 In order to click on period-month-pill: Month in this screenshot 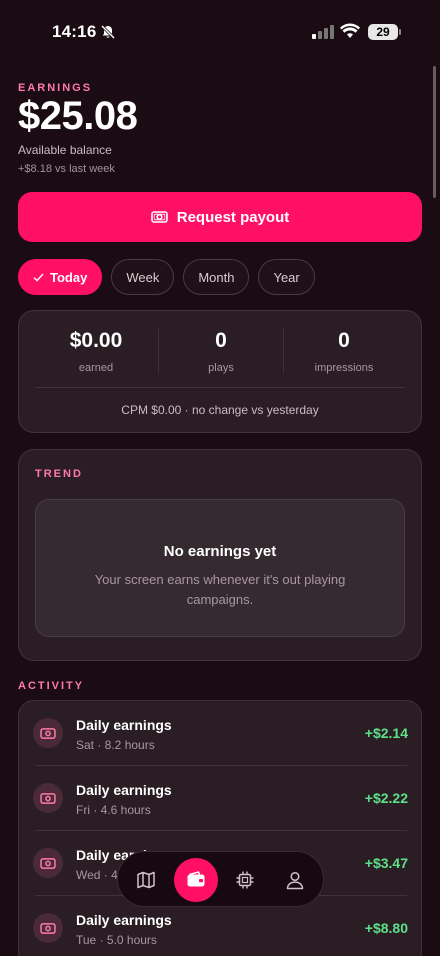, I will do `click(216, 277)`.